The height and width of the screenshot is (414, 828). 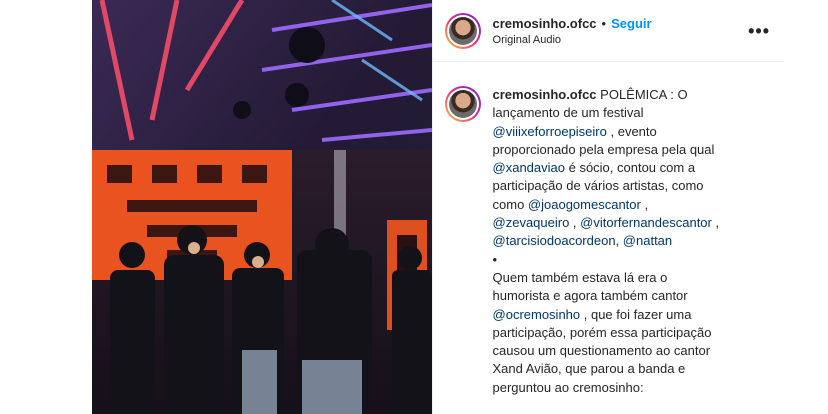 What do you see at coordinates (631, 23) in the screenshot?
I see `follow-button: Seguir` at bounding box center [631, 23].